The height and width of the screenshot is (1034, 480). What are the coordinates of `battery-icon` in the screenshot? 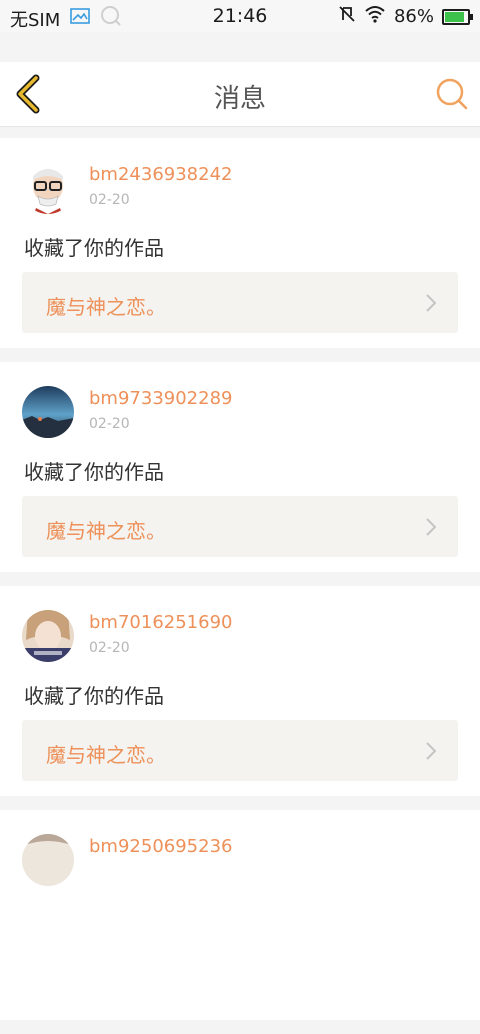 It's located at (457, 16).